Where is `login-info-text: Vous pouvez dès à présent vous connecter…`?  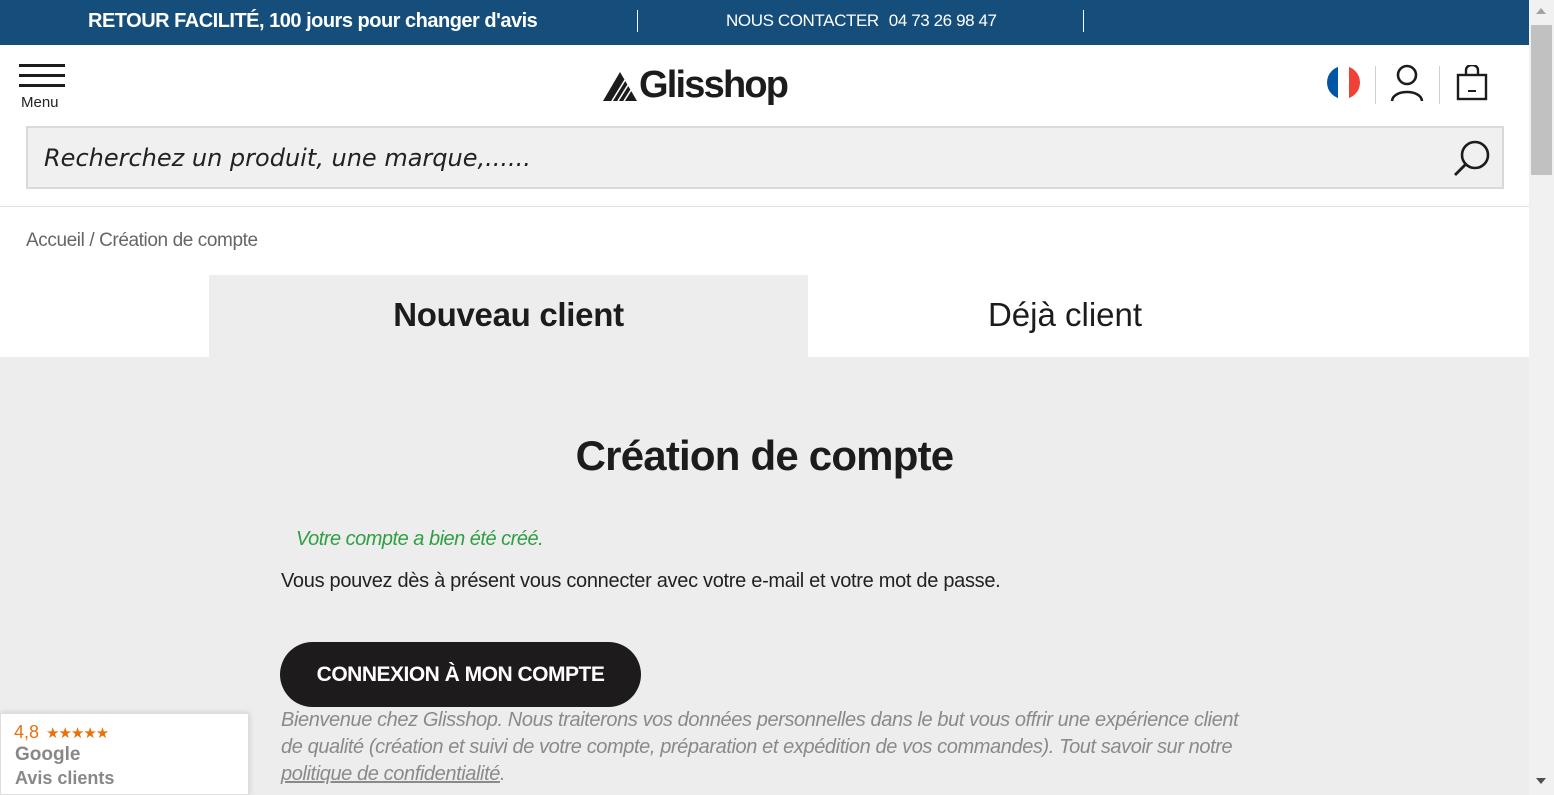 login-info-text: Vous pouvez dès à présent vous connecter… is located at coordinates (641, 581).